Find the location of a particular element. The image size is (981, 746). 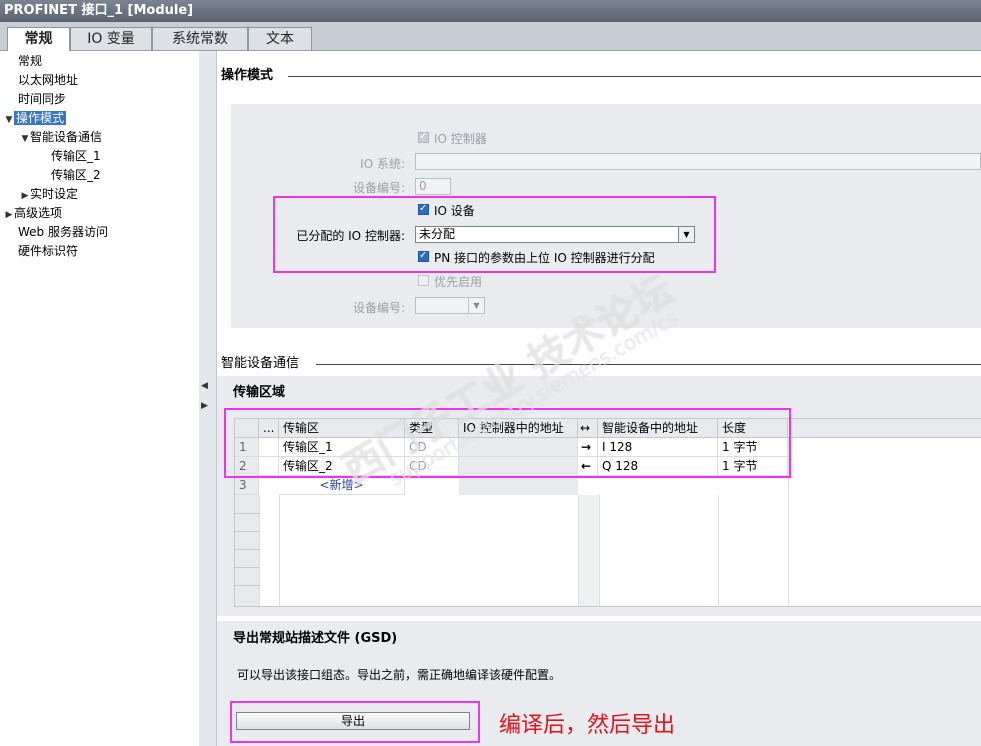

section-title-idevice: 智能设备通信 is located at coordinates (260, 363).